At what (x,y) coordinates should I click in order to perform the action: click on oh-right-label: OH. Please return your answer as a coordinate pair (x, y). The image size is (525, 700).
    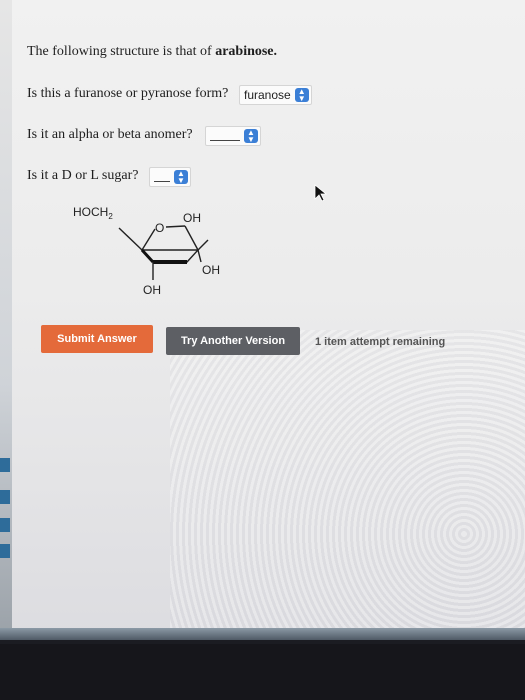
    Looking at the image, I should click on (211, 270).